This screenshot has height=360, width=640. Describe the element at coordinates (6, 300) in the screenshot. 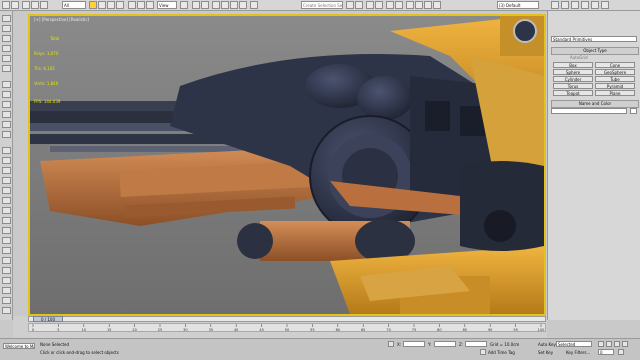

I see `make-planar-icon` at that location.